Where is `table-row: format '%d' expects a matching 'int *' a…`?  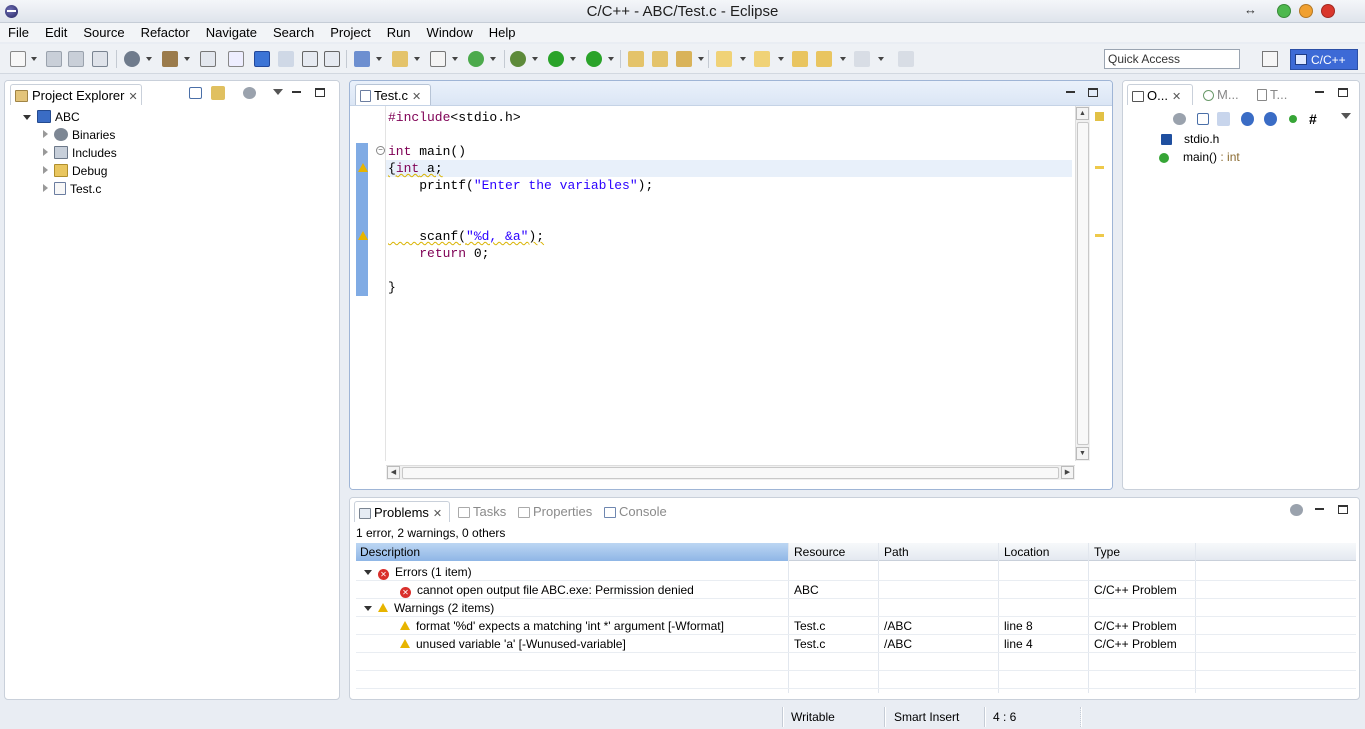
table-row: format '%d' expects a matching 'int *' a… is located at coordinates (856, 626).